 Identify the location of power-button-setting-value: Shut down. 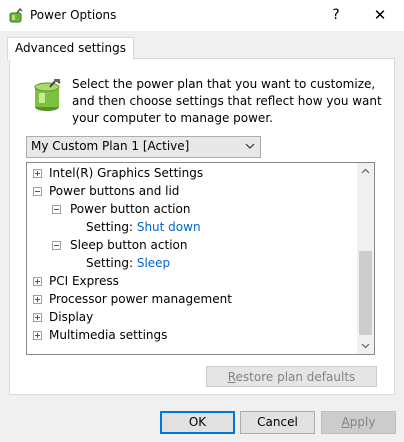
(169, 227).